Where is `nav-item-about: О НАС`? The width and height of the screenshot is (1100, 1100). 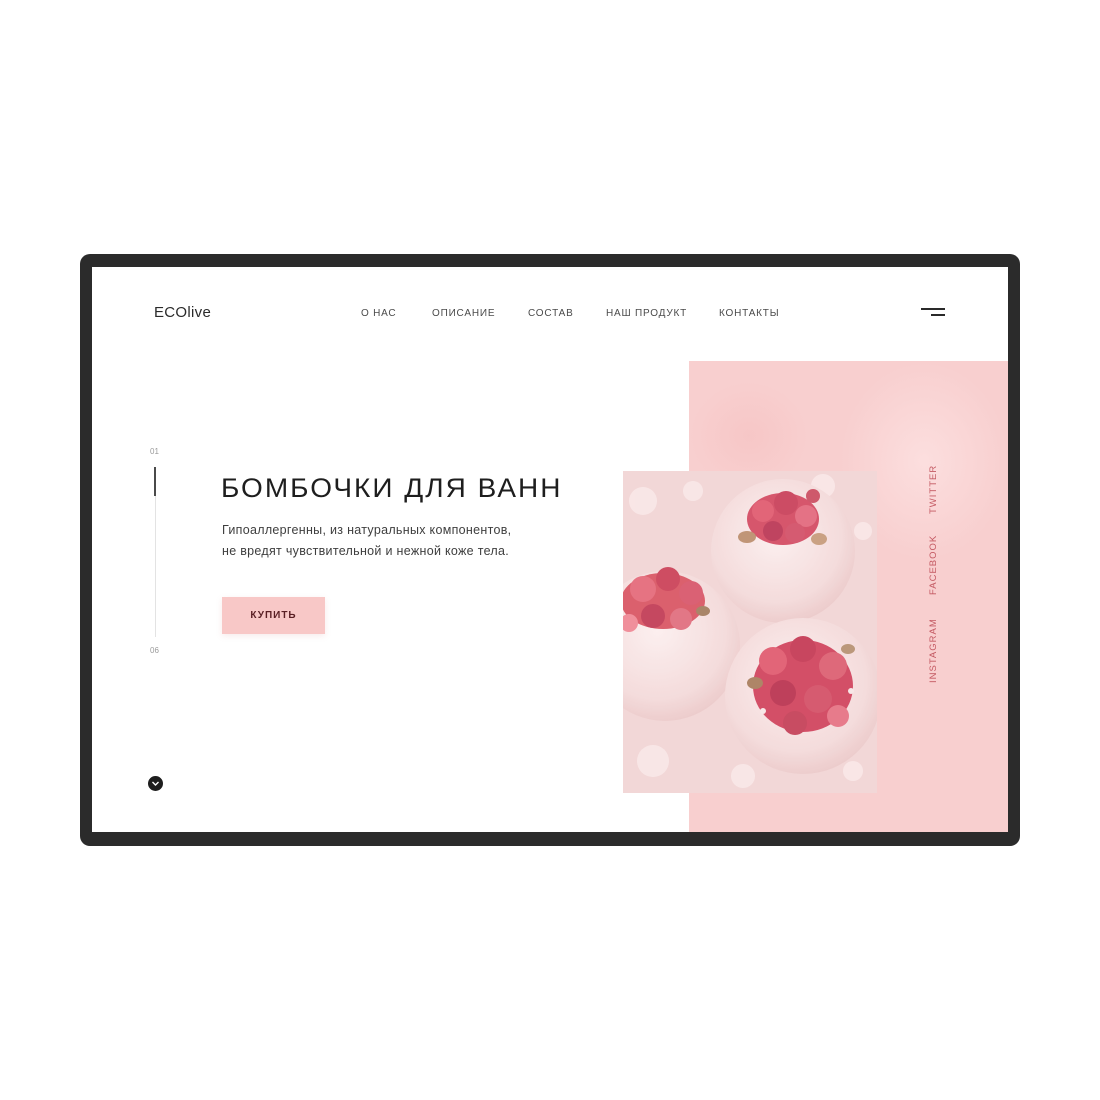
nav-item-about: О НАС is located at coordinates (378, 313).